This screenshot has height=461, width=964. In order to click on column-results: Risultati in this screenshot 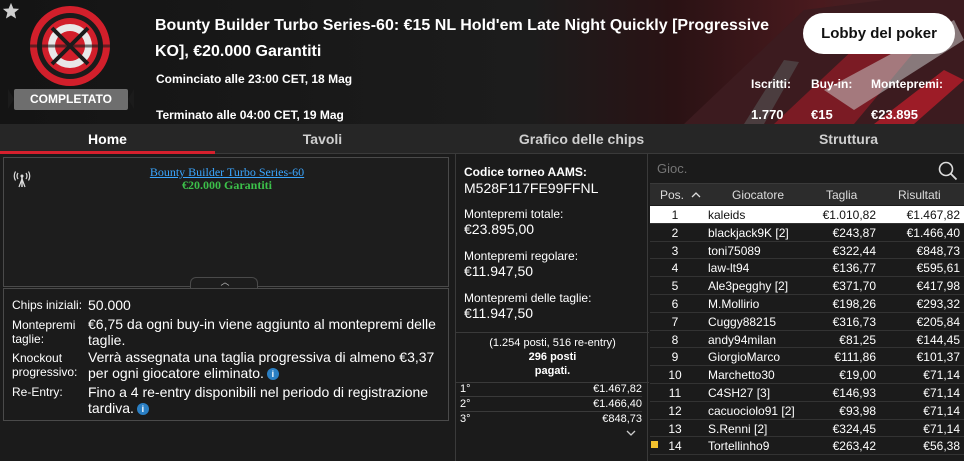, I will do `click(919, 195)`.